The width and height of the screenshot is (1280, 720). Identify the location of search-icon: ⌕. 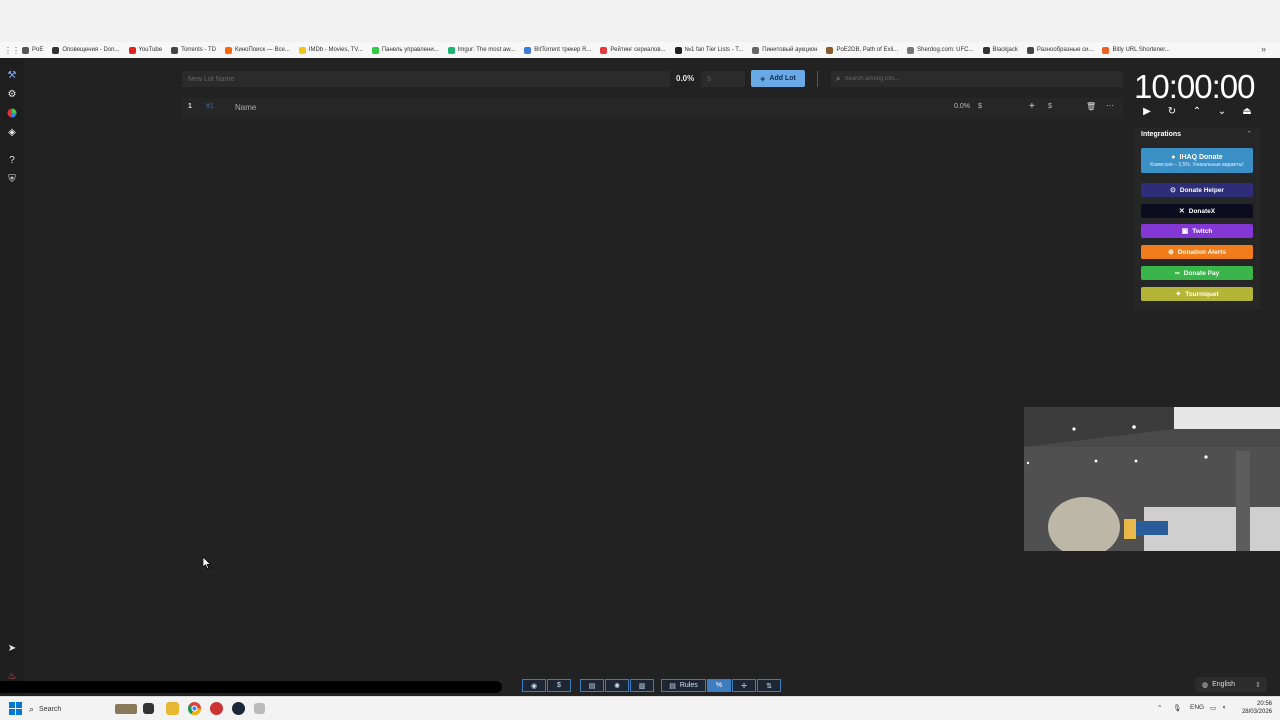
(838, 78).